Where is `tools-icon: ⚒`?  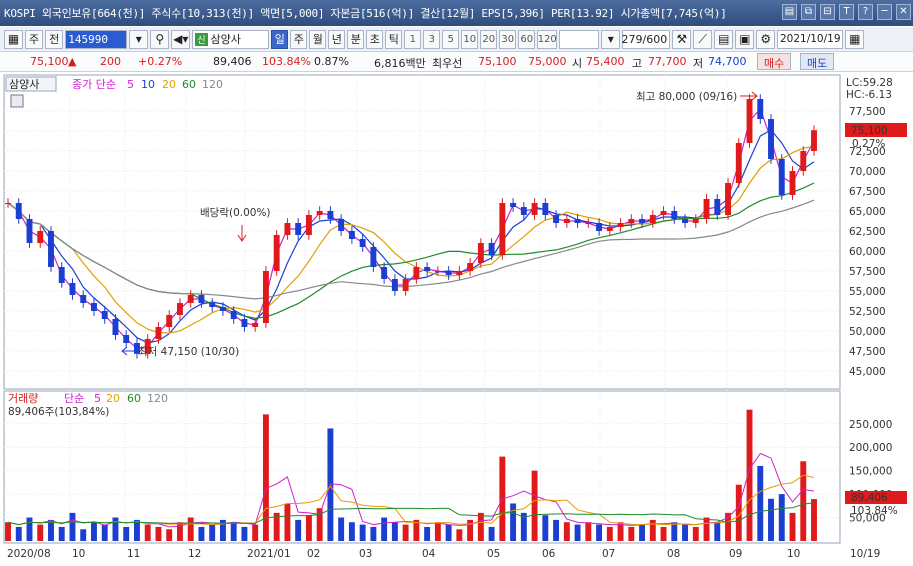
tools-icon: ⚒ is located at coordinates (682, 39).